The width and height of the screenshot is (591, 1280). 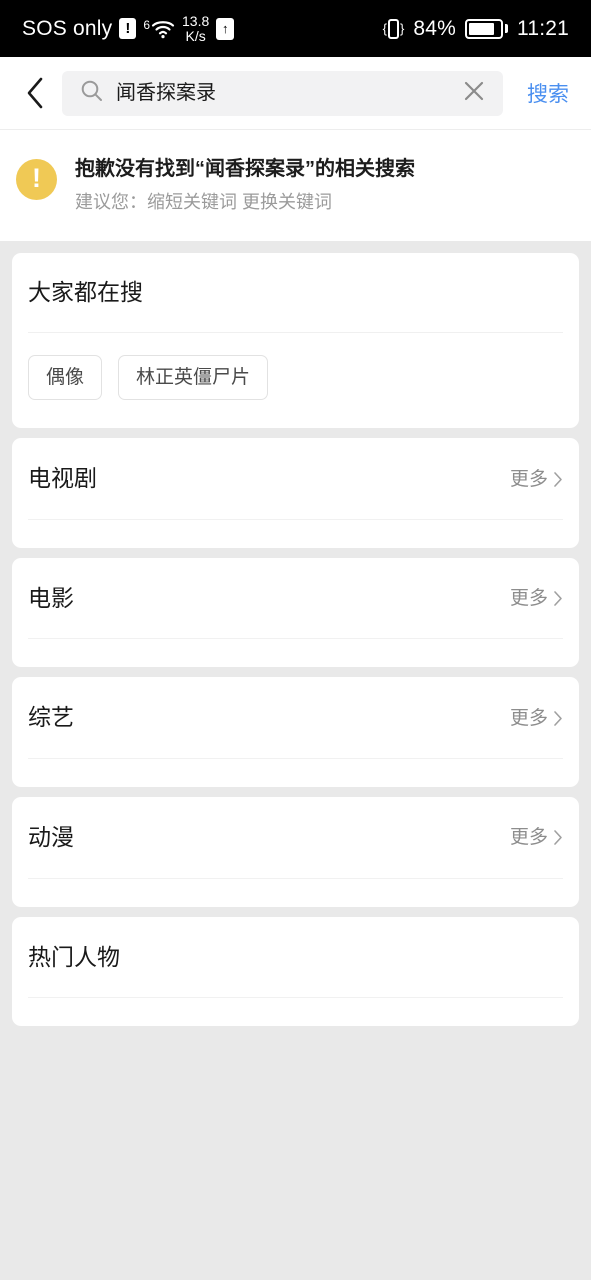 What do you see at coordinates (295, 28) in the screenshot?
I see `status-bar: SOS only ! 6 13.8 K/s ↑ { } 84% 11:21` at bounding box center [295, 28].